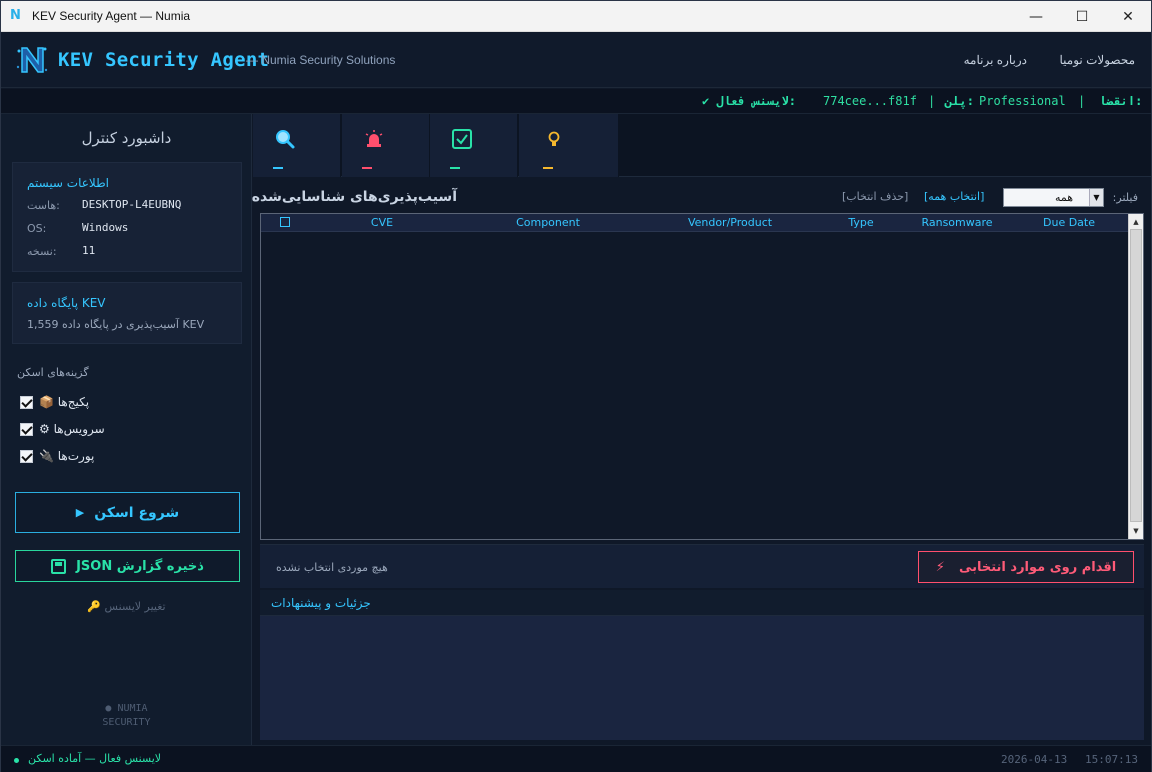 Image resolution: width=1152 pixels, height=772 pixels. I want to click on scrollbar-thumb, so click(1136, 375).